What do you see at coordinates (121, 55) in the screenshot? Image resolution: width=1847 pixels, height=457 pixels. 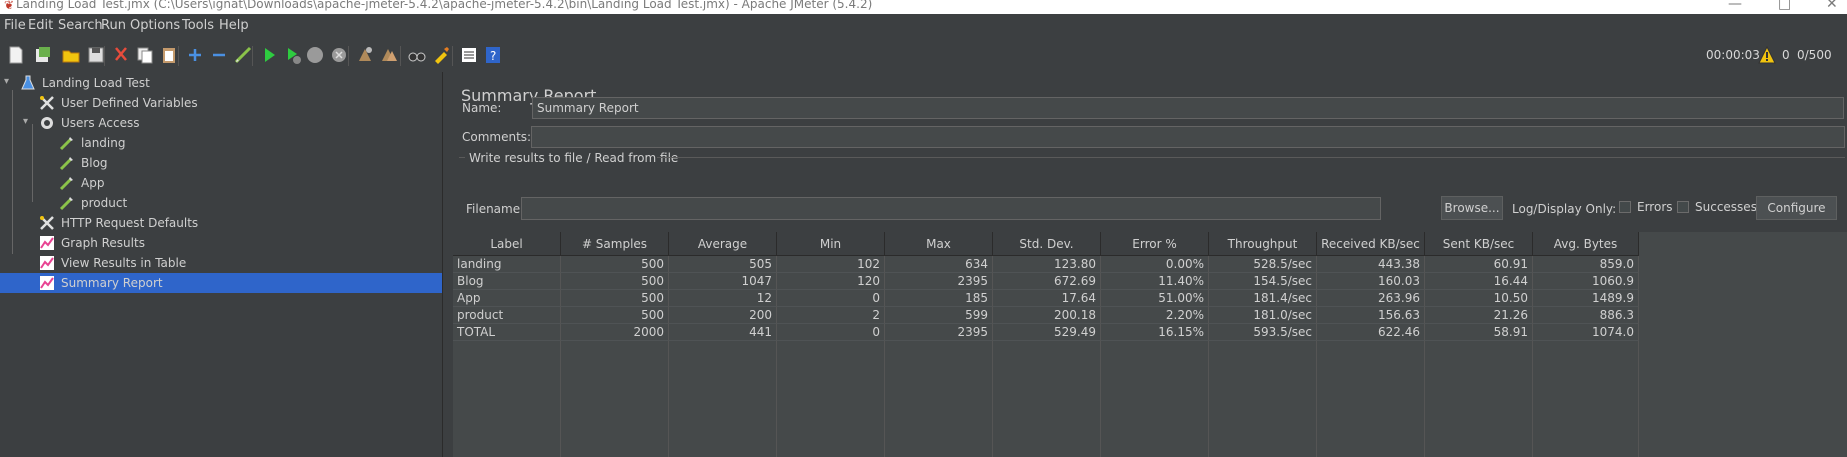 I see `cut-icon` at bounding box center [121, 55].